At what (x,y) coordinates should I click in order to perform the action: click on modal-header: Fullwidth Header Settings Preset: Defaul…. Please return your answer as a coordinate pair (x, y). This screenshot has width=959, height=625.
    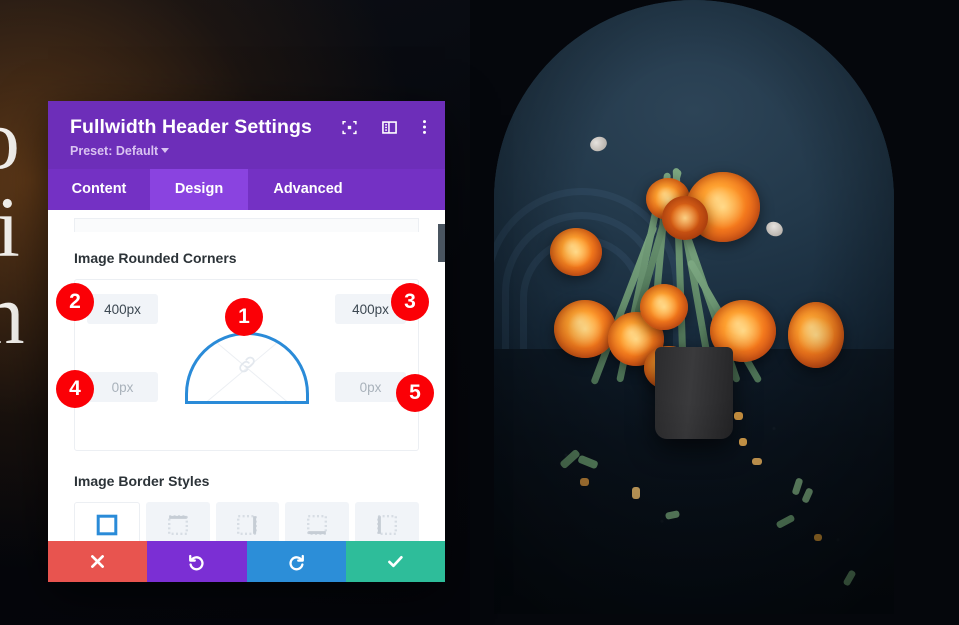
    Looking at the image, I should click on (246, 135).